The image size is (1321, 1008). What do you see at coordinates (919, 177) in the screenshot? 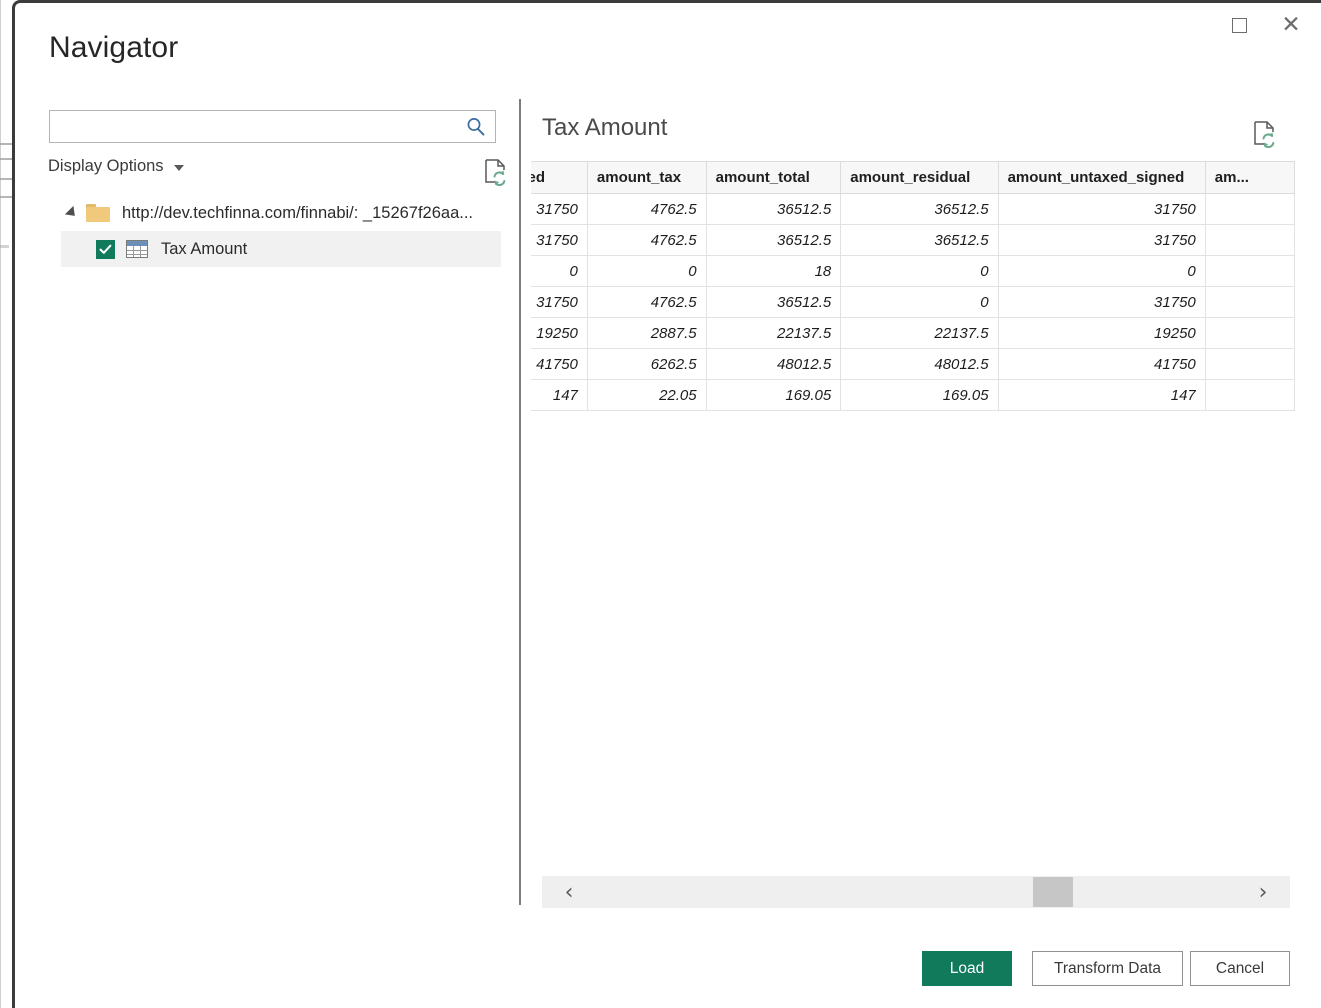
I see `column-header: amount_residual` at bounding box center [919, 177].